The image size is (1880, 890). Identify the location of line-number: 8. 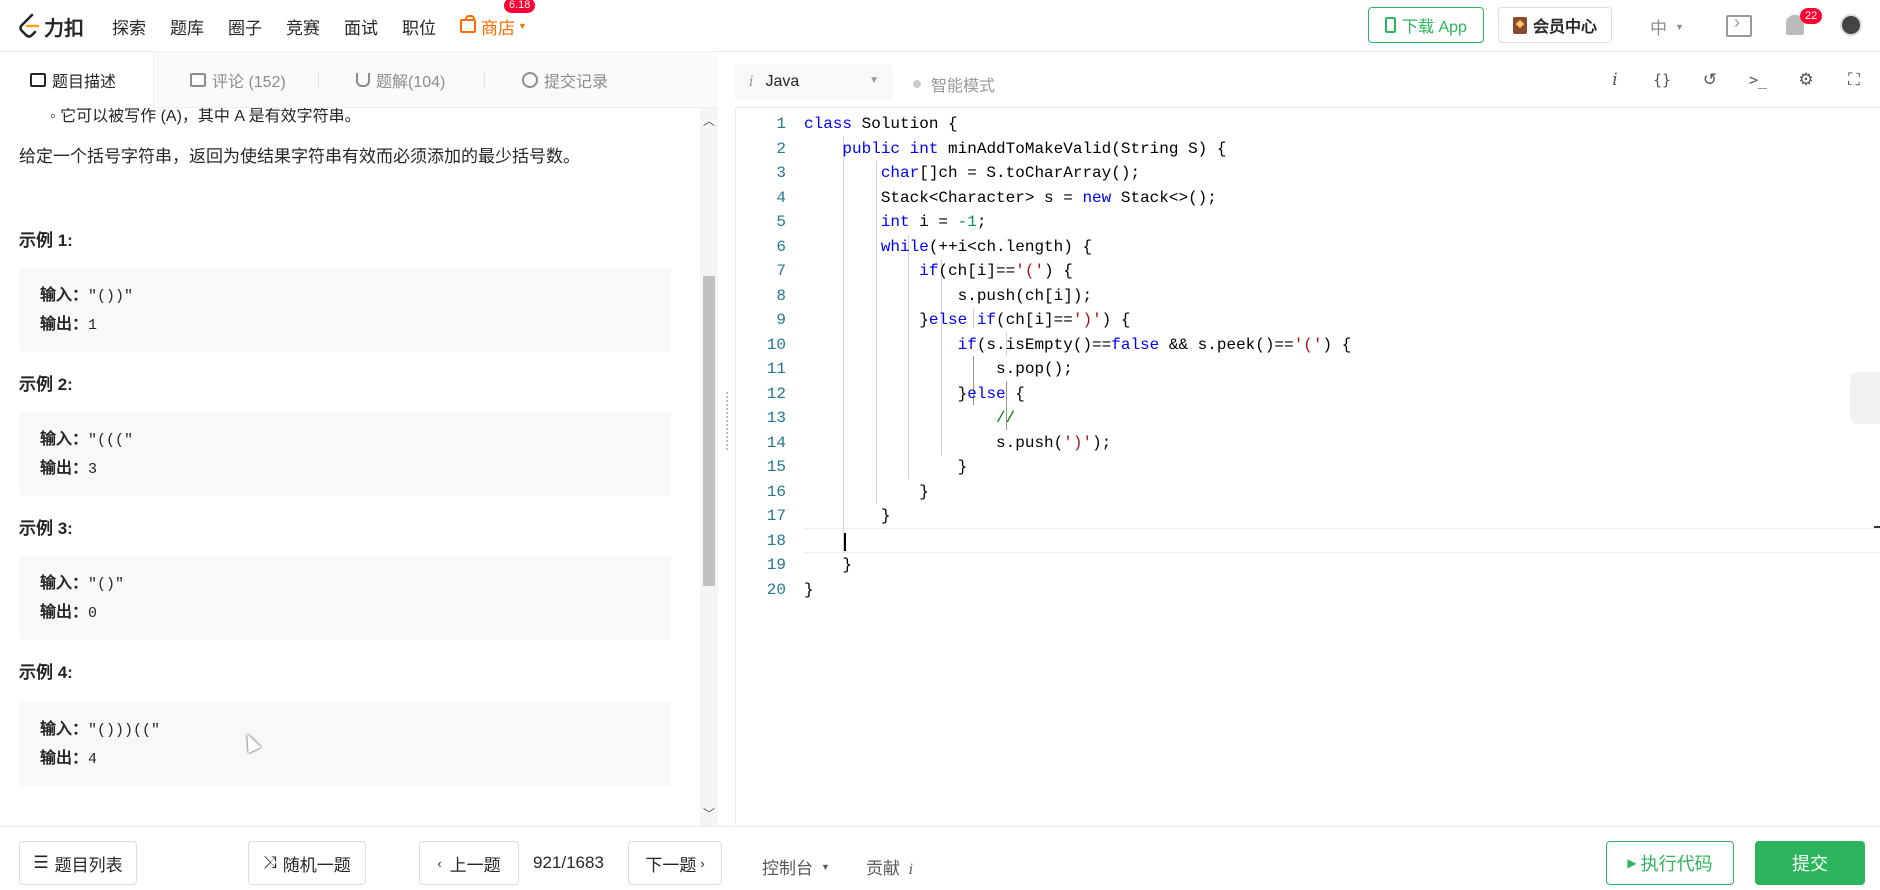
(781, 295).